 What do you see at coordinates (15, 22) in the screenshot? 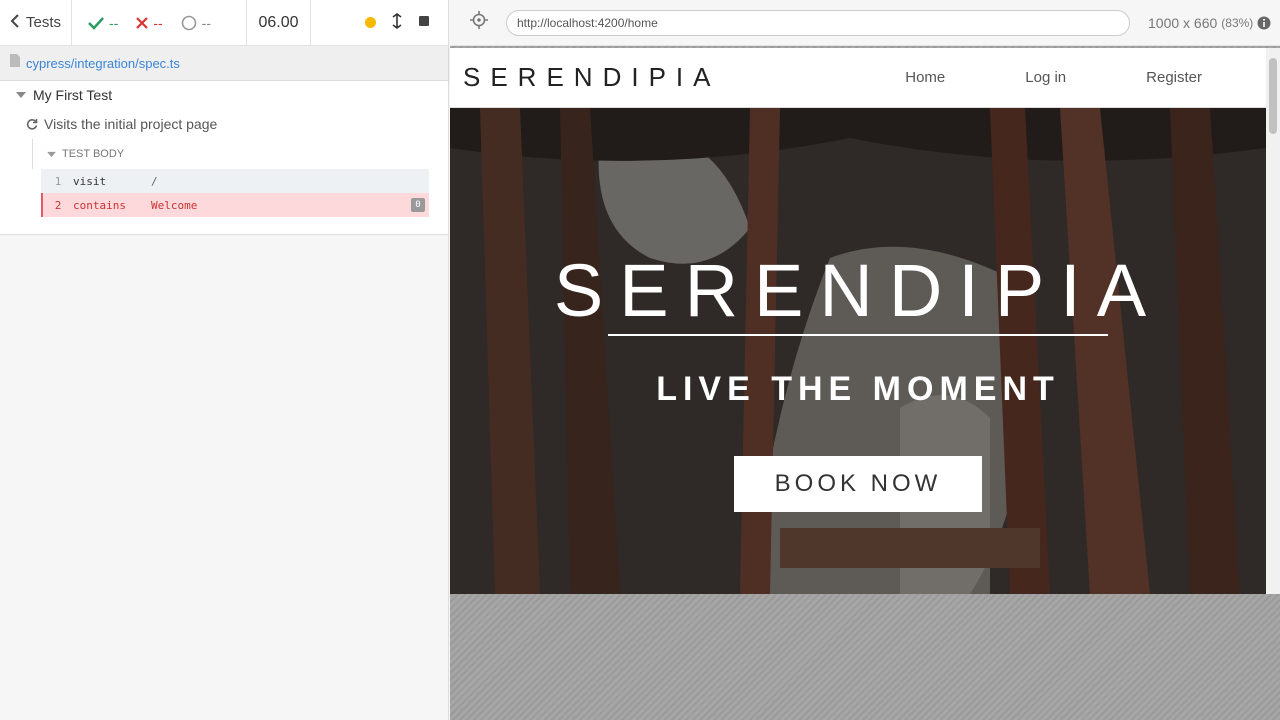
I see `chevron-left-icon` at bounding box center [15, 22].